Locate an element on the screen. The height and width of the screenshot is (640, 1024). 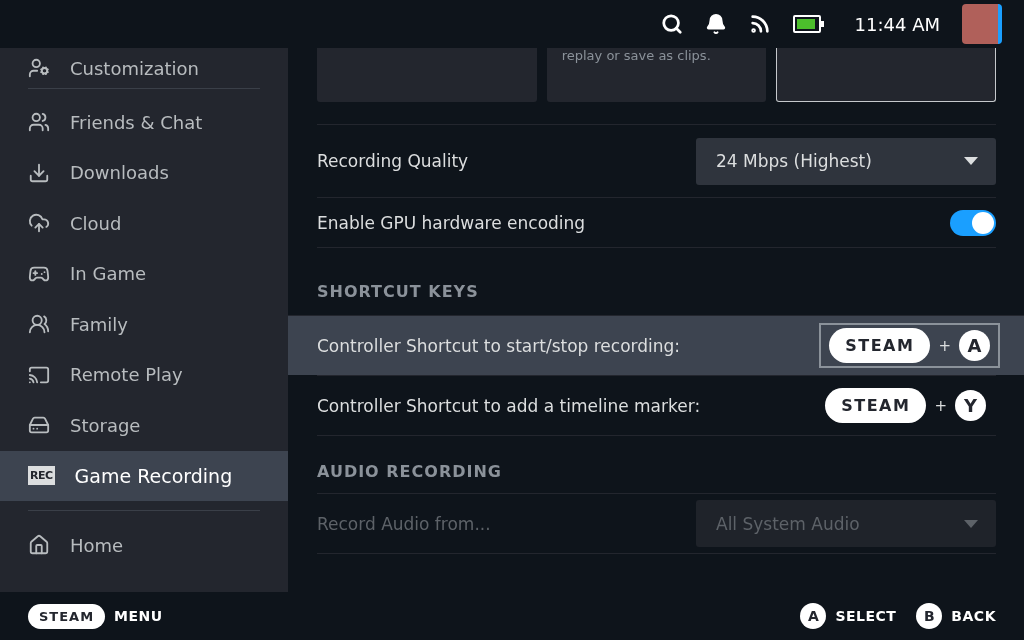
sidebar-label: Cloud is located at coordinates (96, 223).